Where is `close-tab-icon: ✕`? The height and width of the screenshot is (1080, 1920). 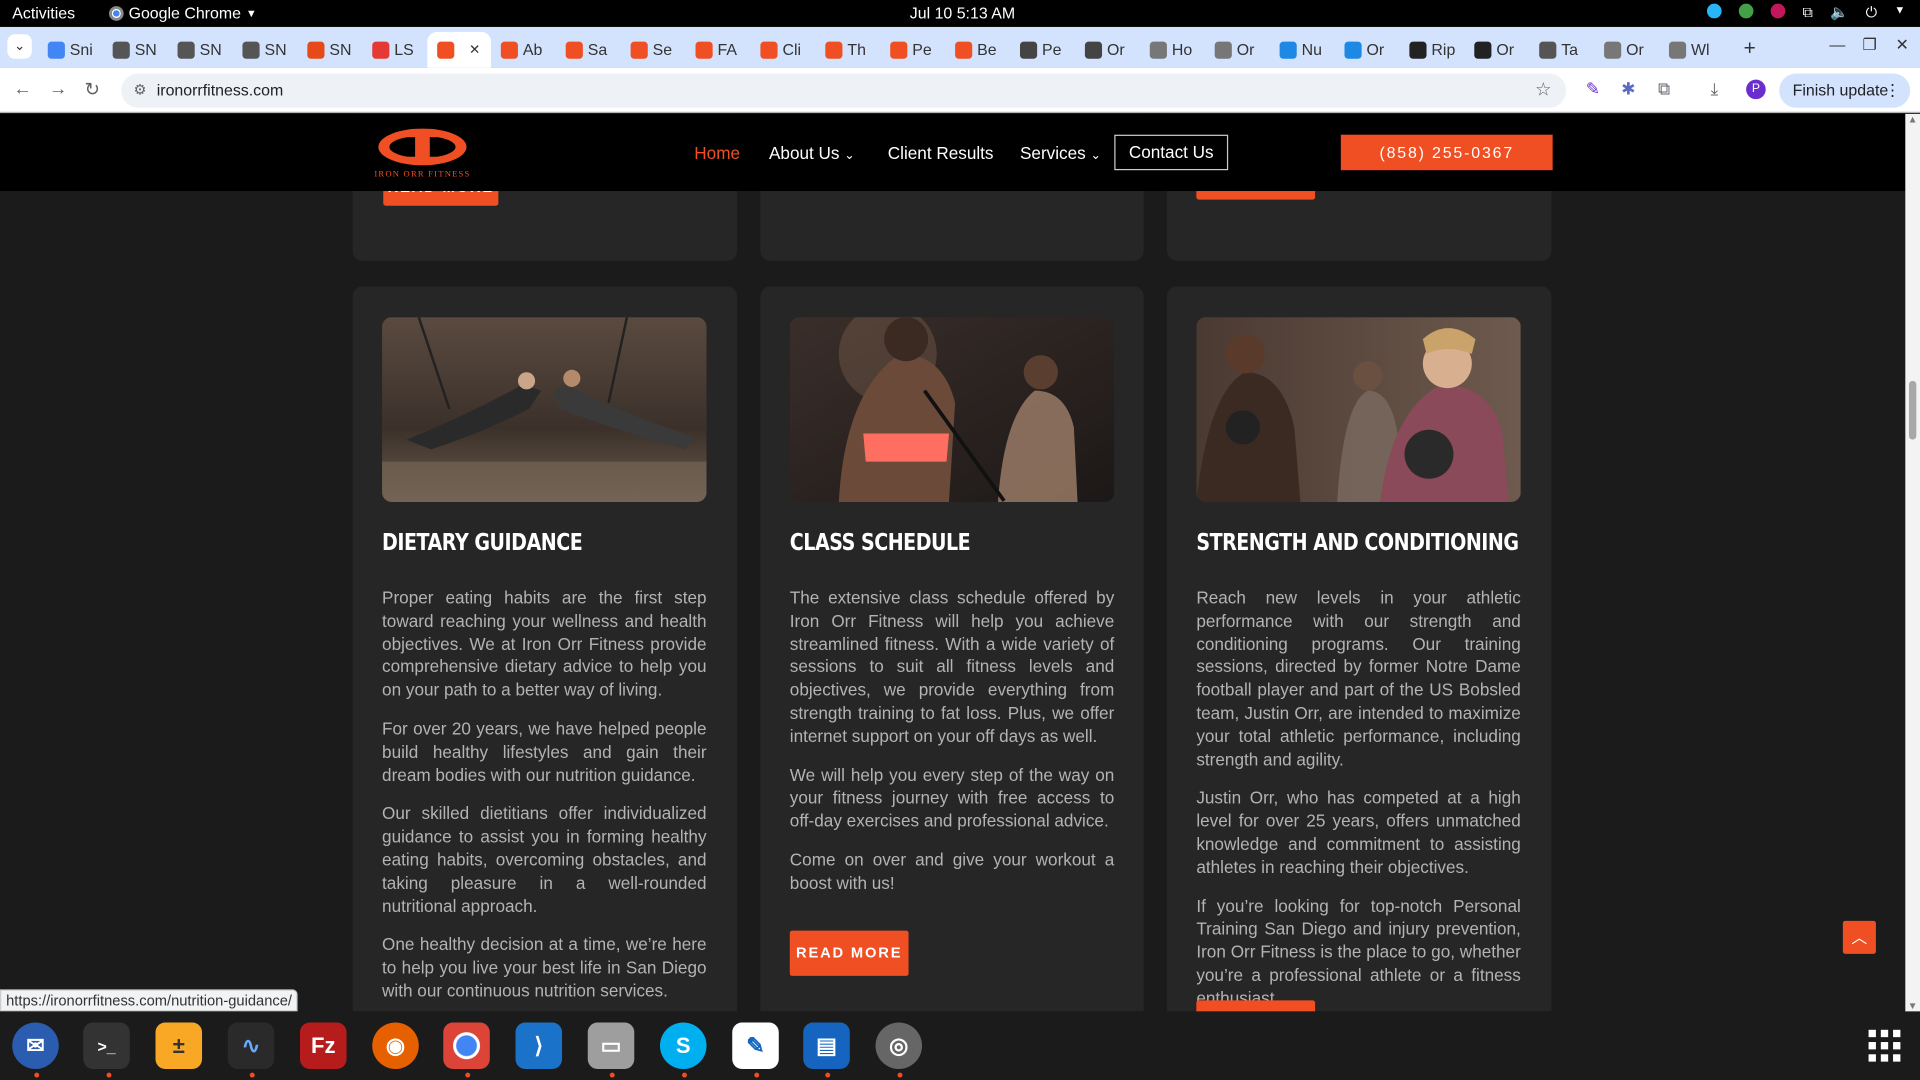
close-tab-icon: ✕ is located at coordinates (474, 50).